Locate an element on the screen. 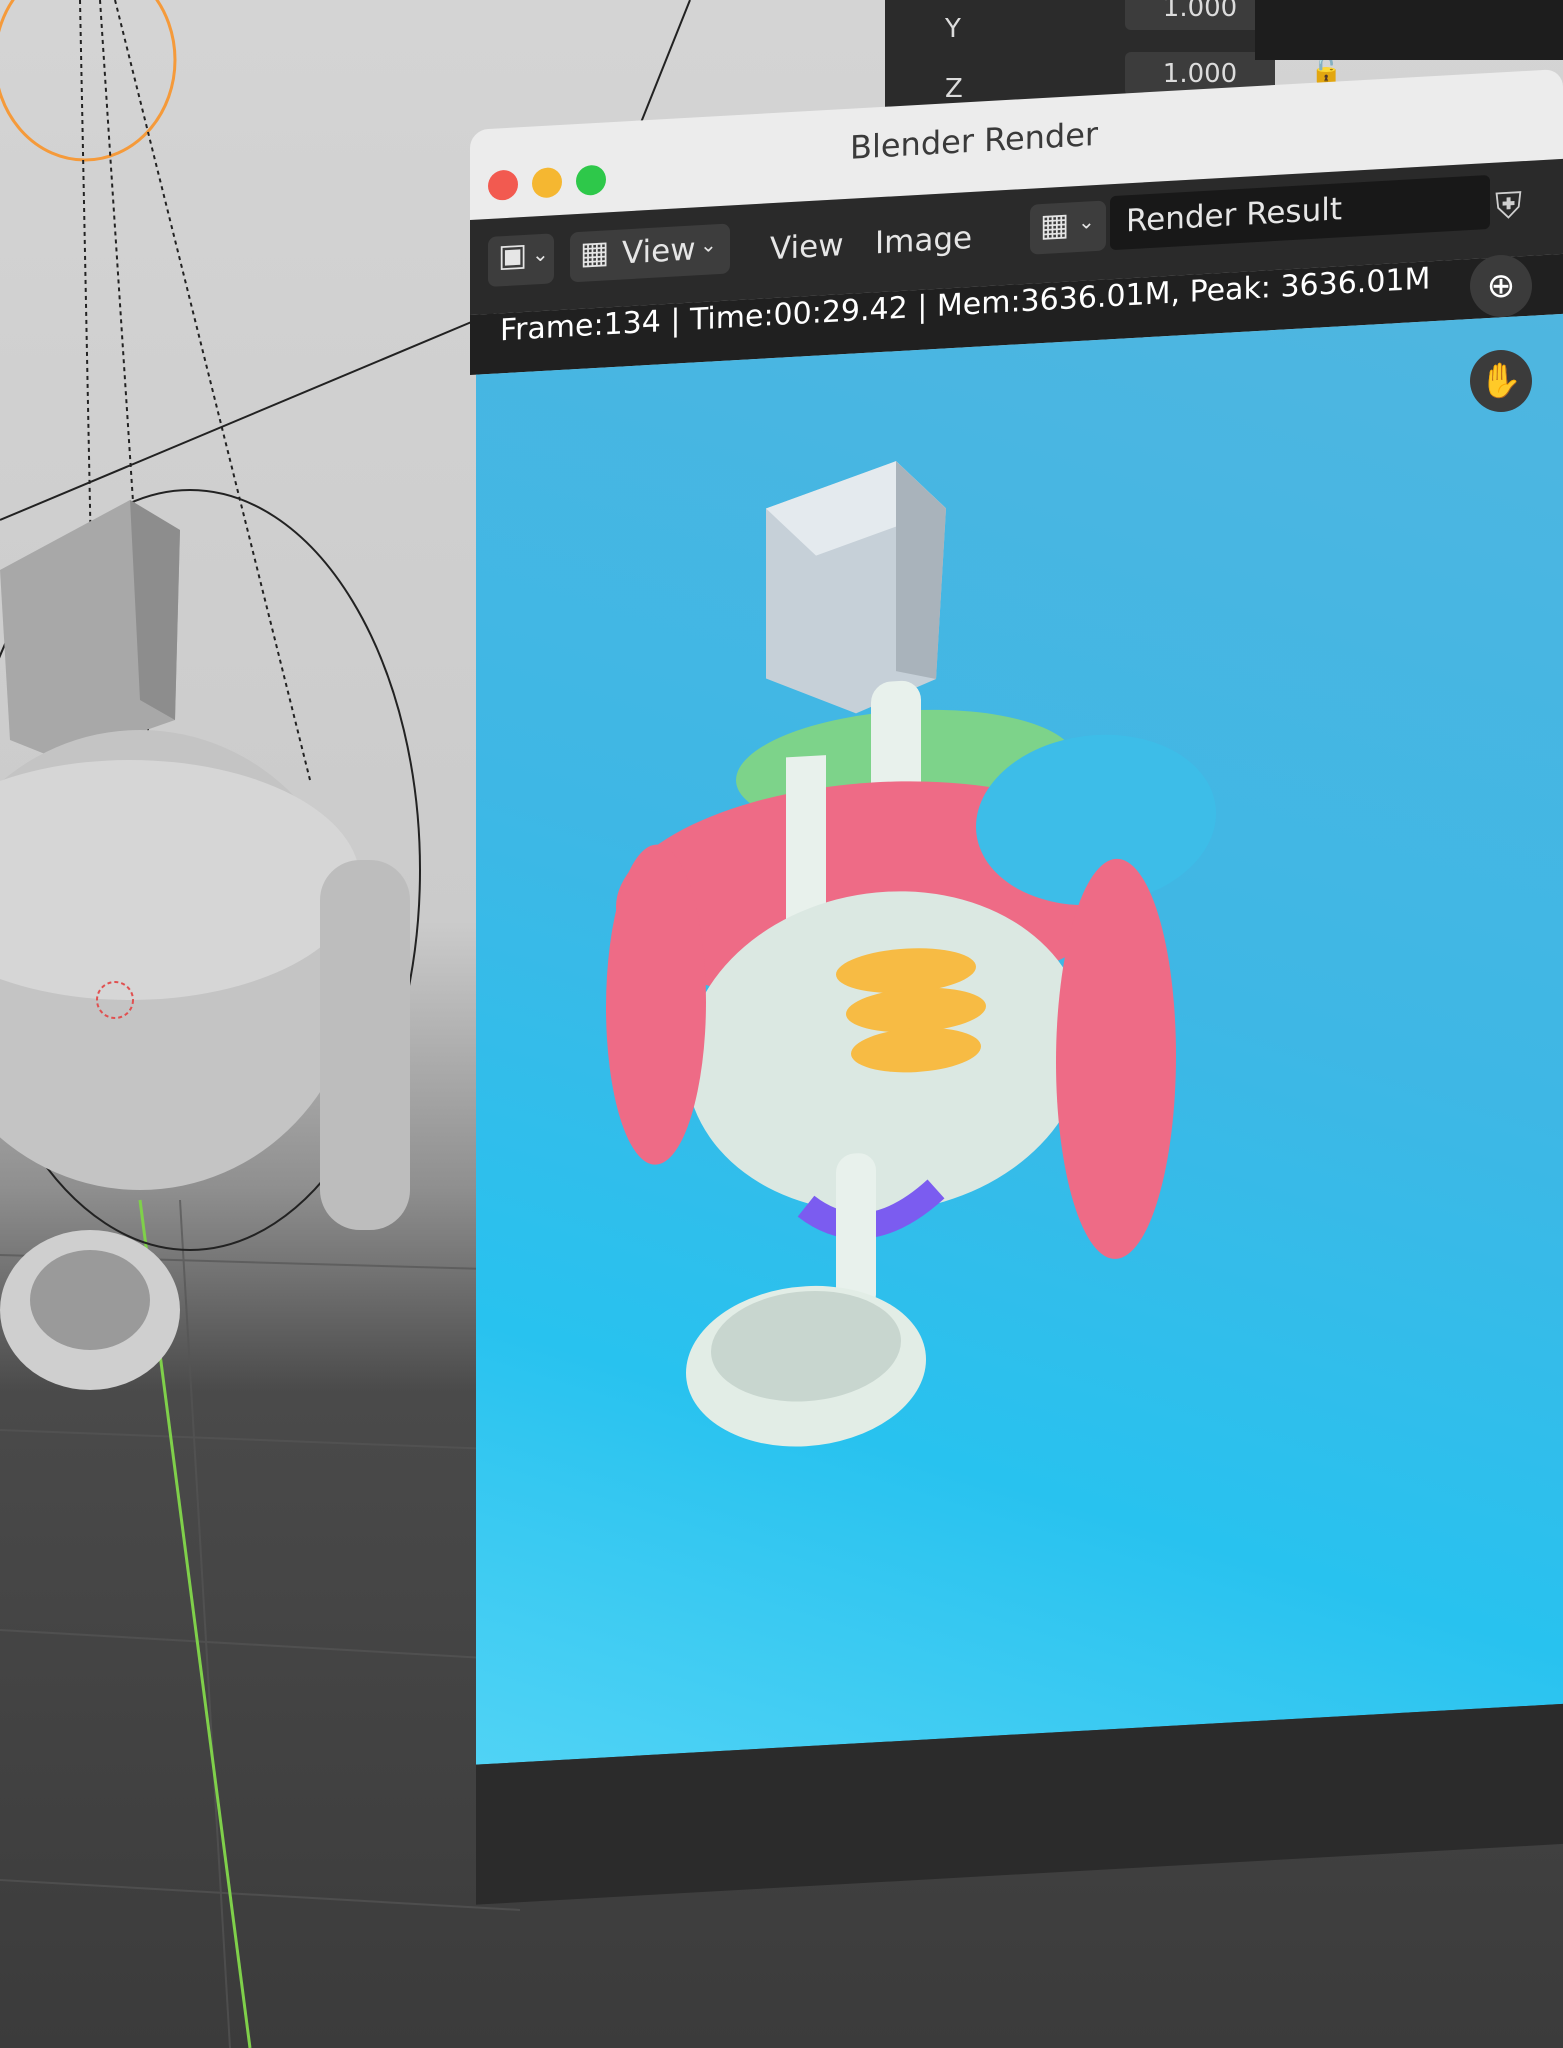 The image size is (1563, 2048). hand-icon: ✋ is located at coordinates (1501, 381).